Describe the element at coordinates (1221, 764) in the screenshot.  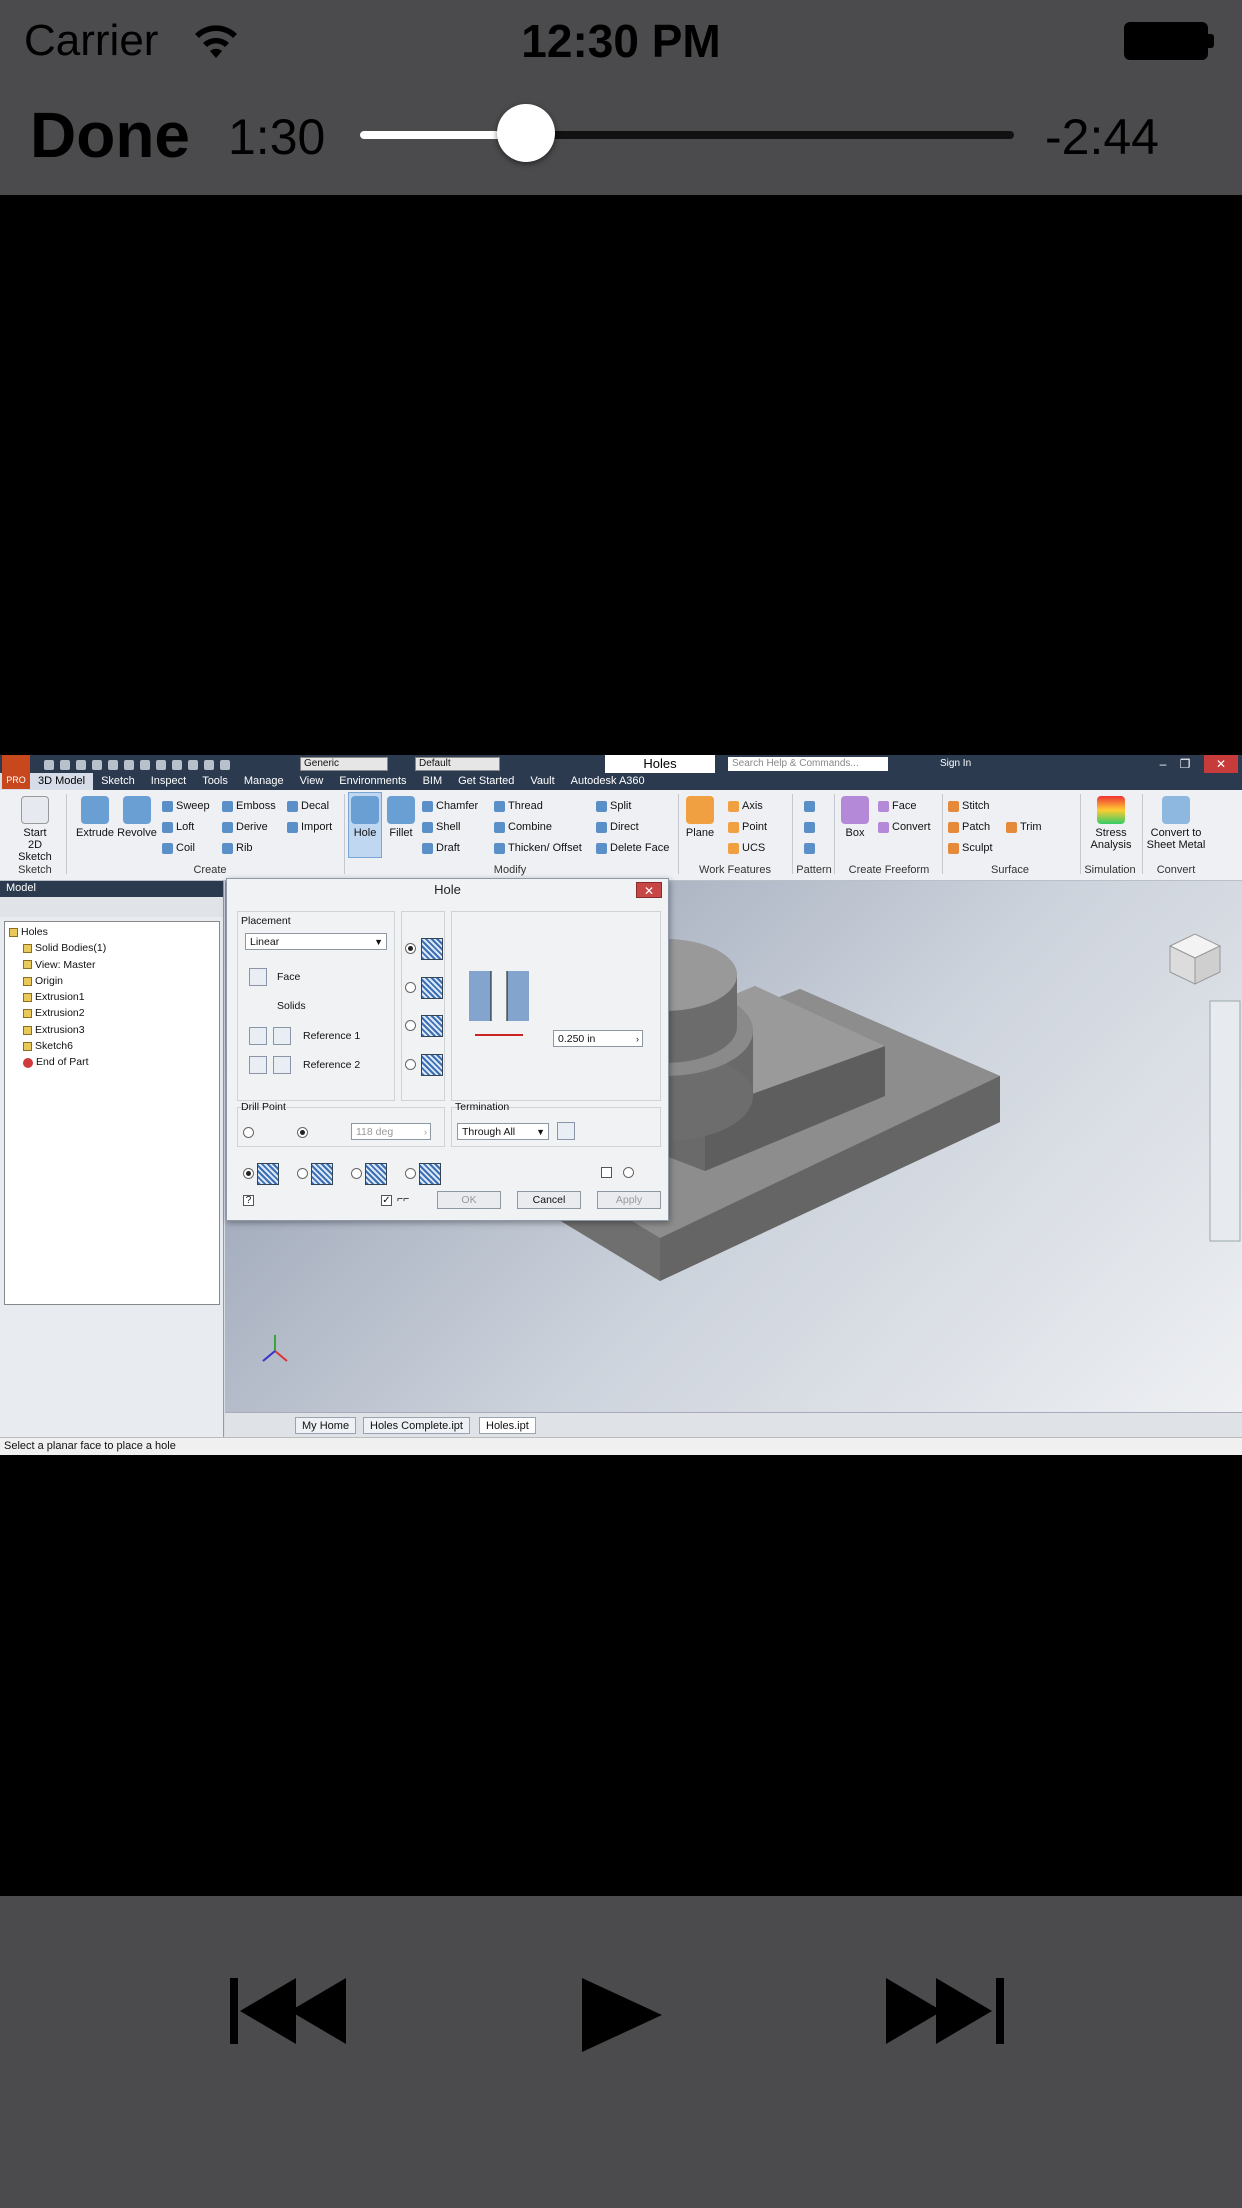
I see `close-icon: ✕` at that location.